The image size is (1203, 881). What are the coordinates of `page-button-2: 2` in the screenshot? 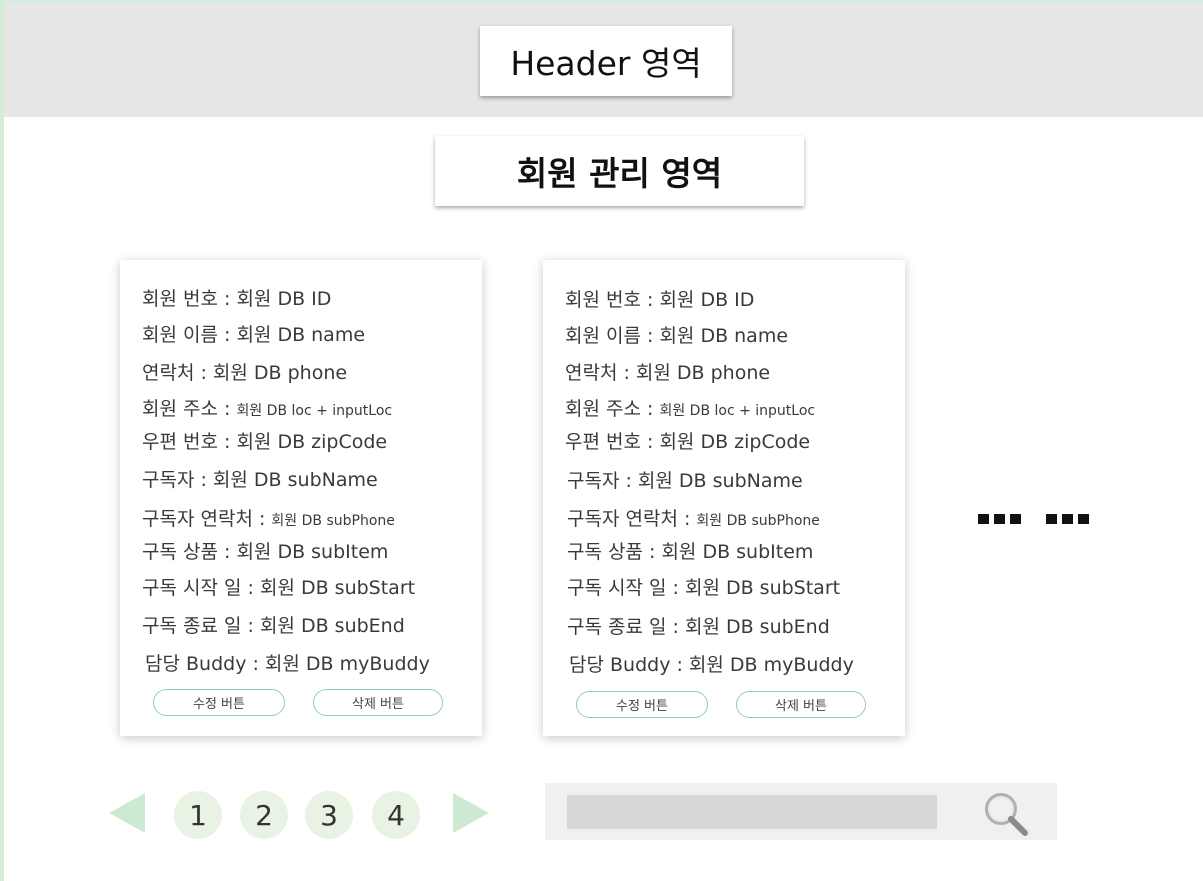 It's located at (264, 815).